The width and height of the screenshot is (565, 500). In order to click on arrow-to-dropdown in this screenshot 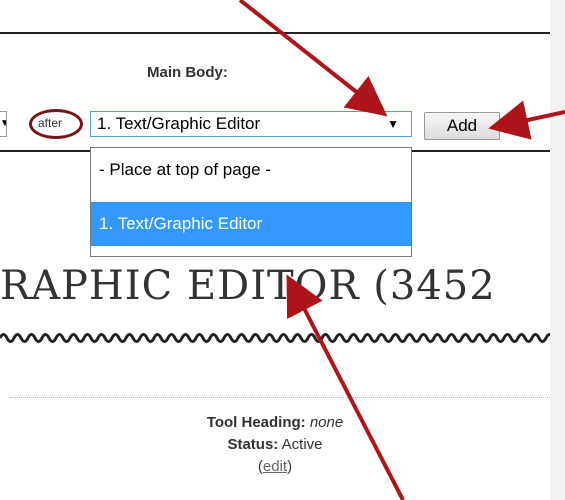, I will do `click(313, 58)`.